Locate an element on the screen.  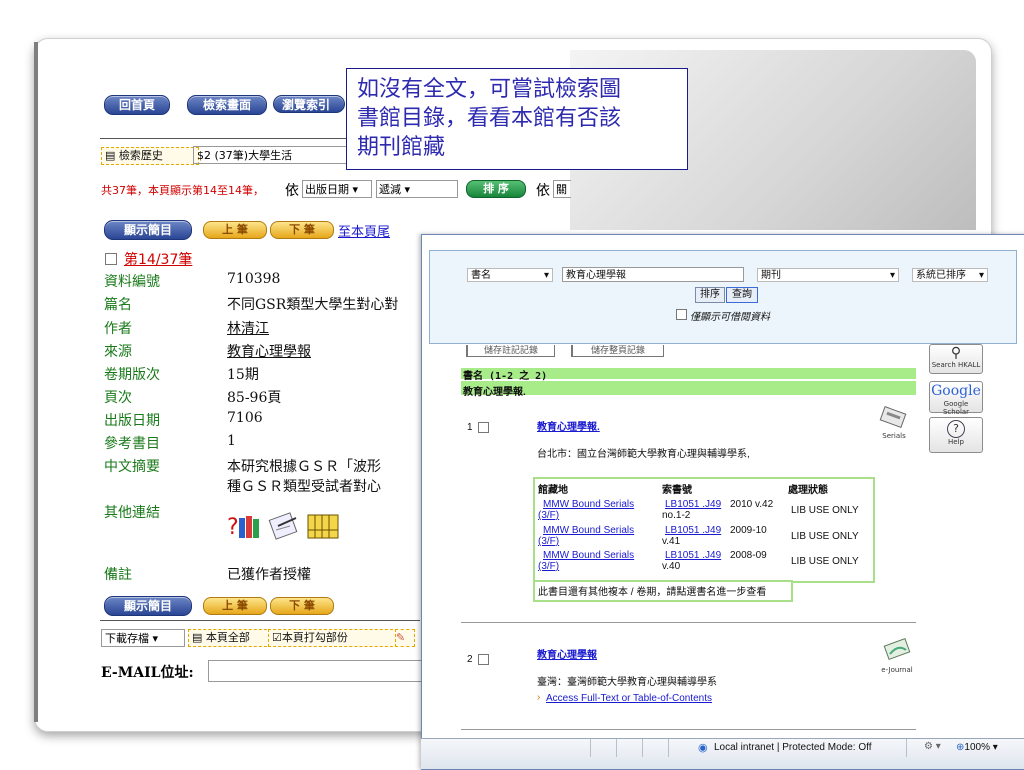
field-label: 資料編號 is located at coordinates (132, 282).